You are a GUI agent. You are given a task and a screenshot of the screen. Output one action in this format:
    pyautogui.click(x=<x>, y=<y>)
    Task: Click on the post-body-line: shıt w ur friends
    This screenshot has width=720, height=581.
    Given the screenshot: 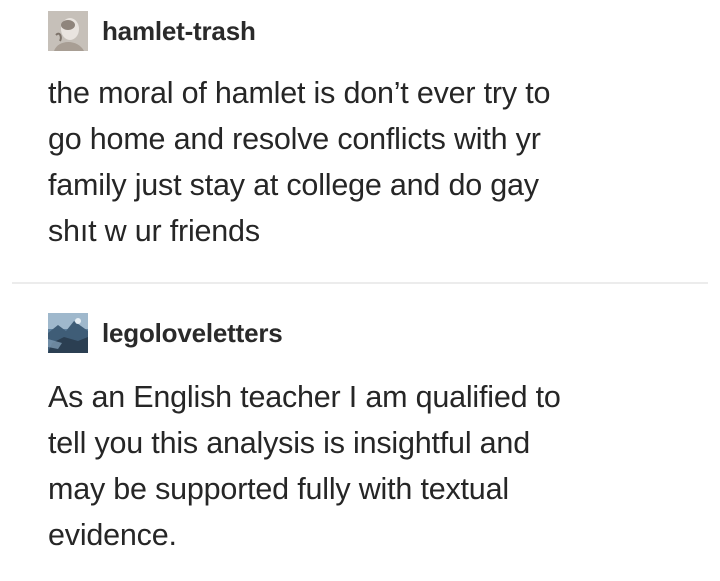 What is the action you would take?
    pyautogui.click(x=154, y=231)
    